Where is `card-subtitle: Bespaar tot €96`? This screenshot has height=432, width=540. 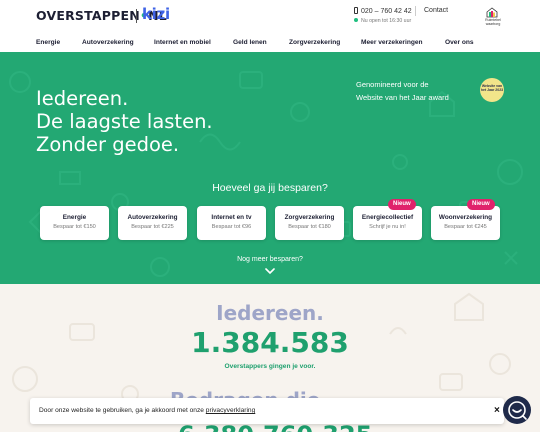 card-subtitle: Bespaar tot €96 is located at coordinates (231, 227).